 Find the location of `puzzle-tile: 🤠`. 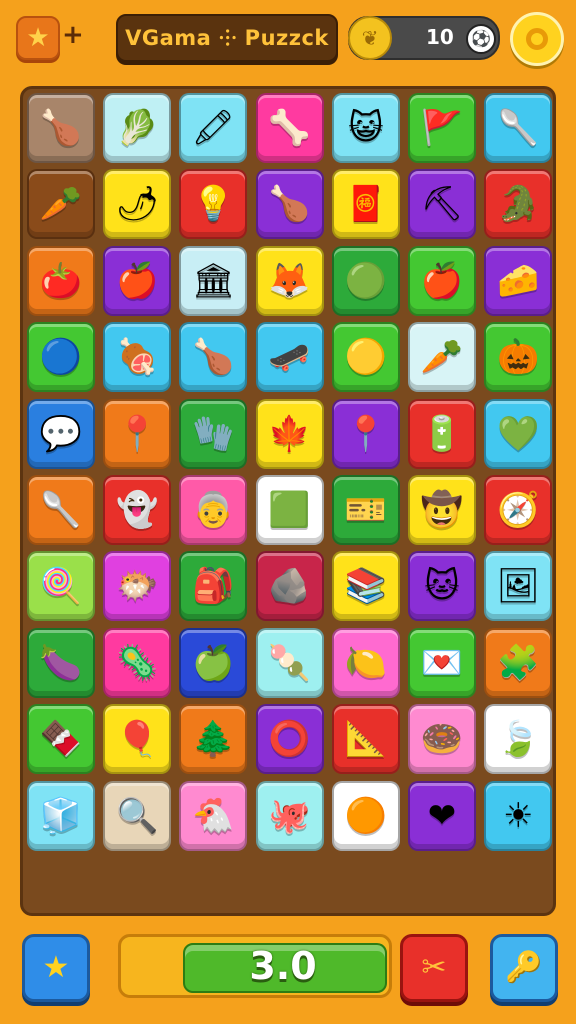

puzzle-tile: 🤠 is located at coordinates (442, 510).